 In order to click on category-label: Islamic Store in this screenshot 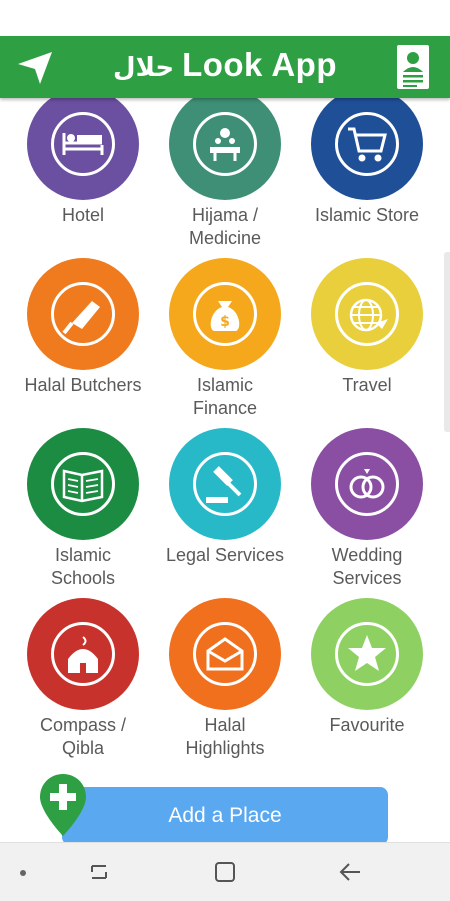, I will do `click(367, 215)`.